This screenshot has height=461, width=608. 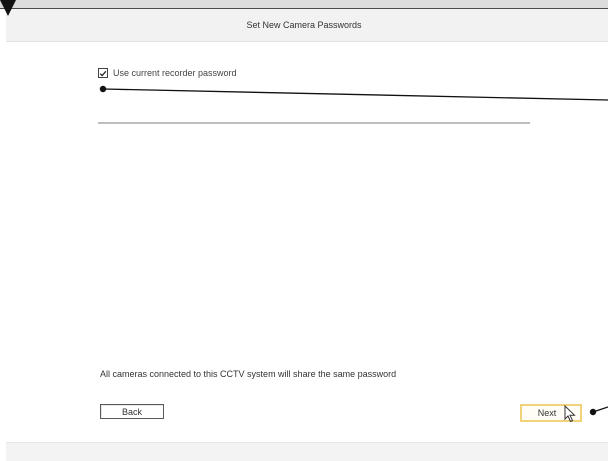 What do you see at coordinates (307, 451) in the screenshot?
I see `dialog-footer-strip` at bounding box center [307, 451].